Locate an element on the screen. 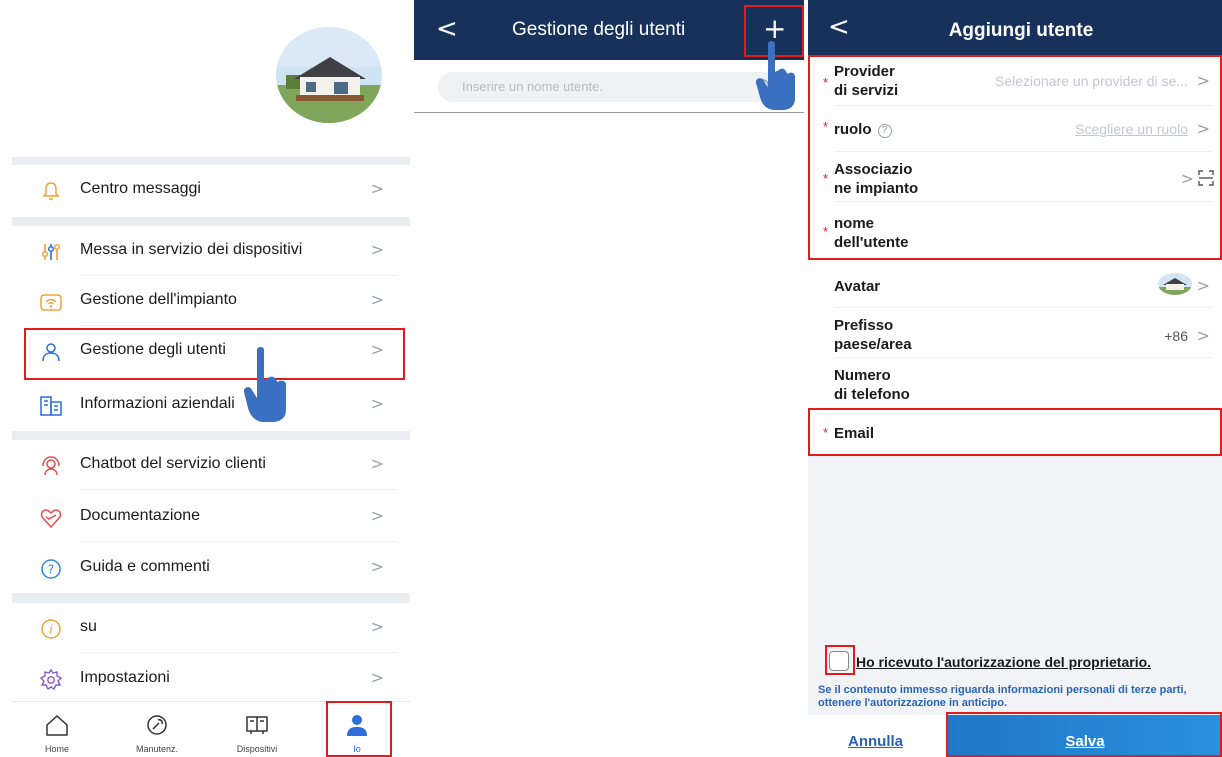  menu-item-settings: Impostazioni > is located at coordinates (205, 679).